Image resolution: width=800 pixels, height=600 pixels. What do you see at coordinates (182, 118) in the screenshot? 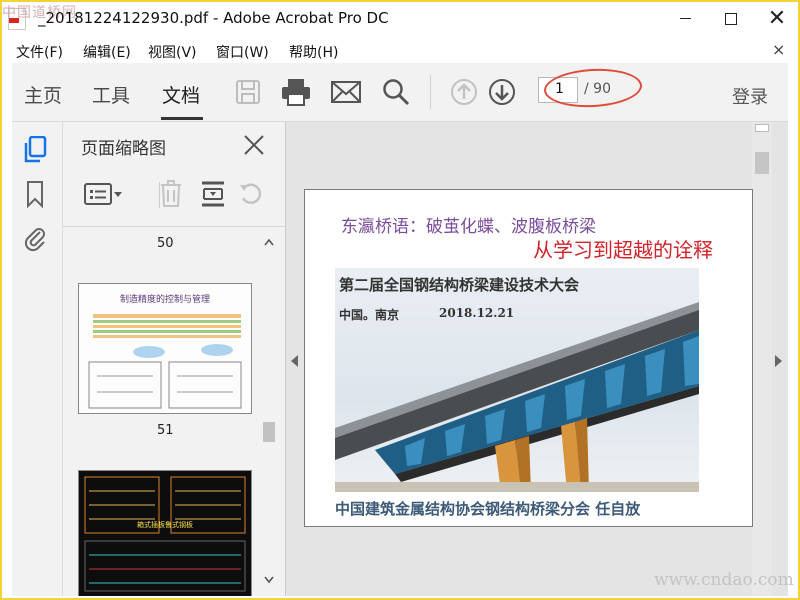
I see `active-tab-indicator` at bounding box center [182, 118].